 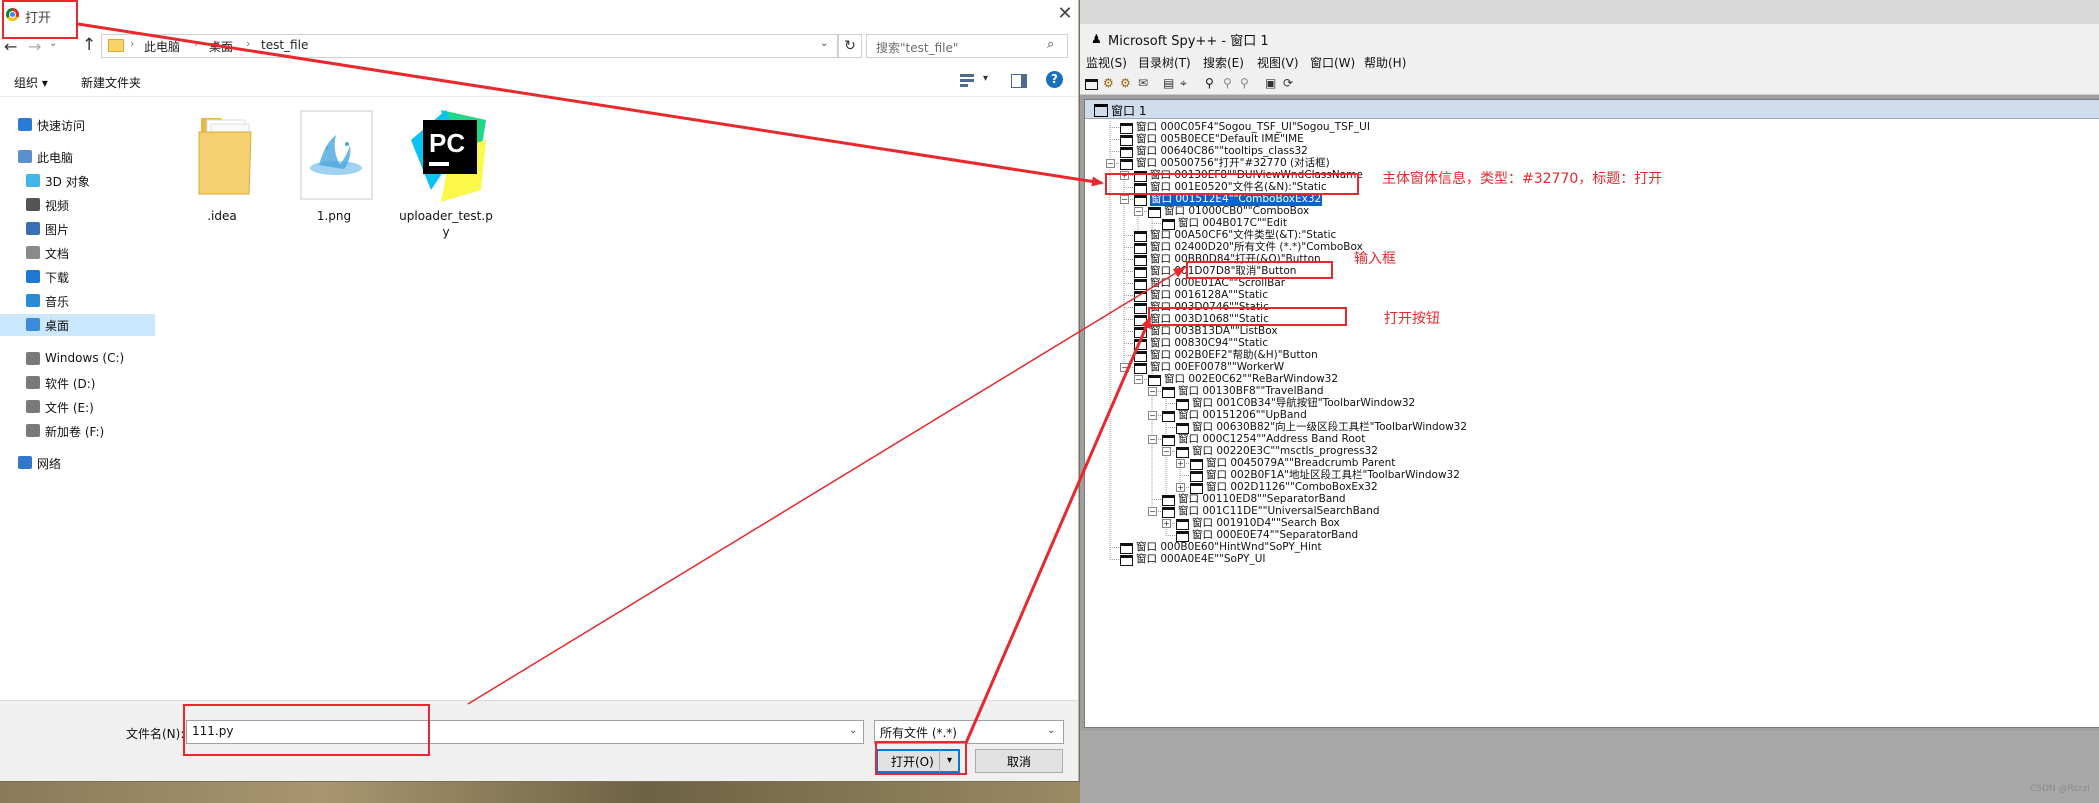 What do you see at coordinates (77, 229) in the screenshot?
I see `nav-item: 图片` at bounding box center [77, 229].